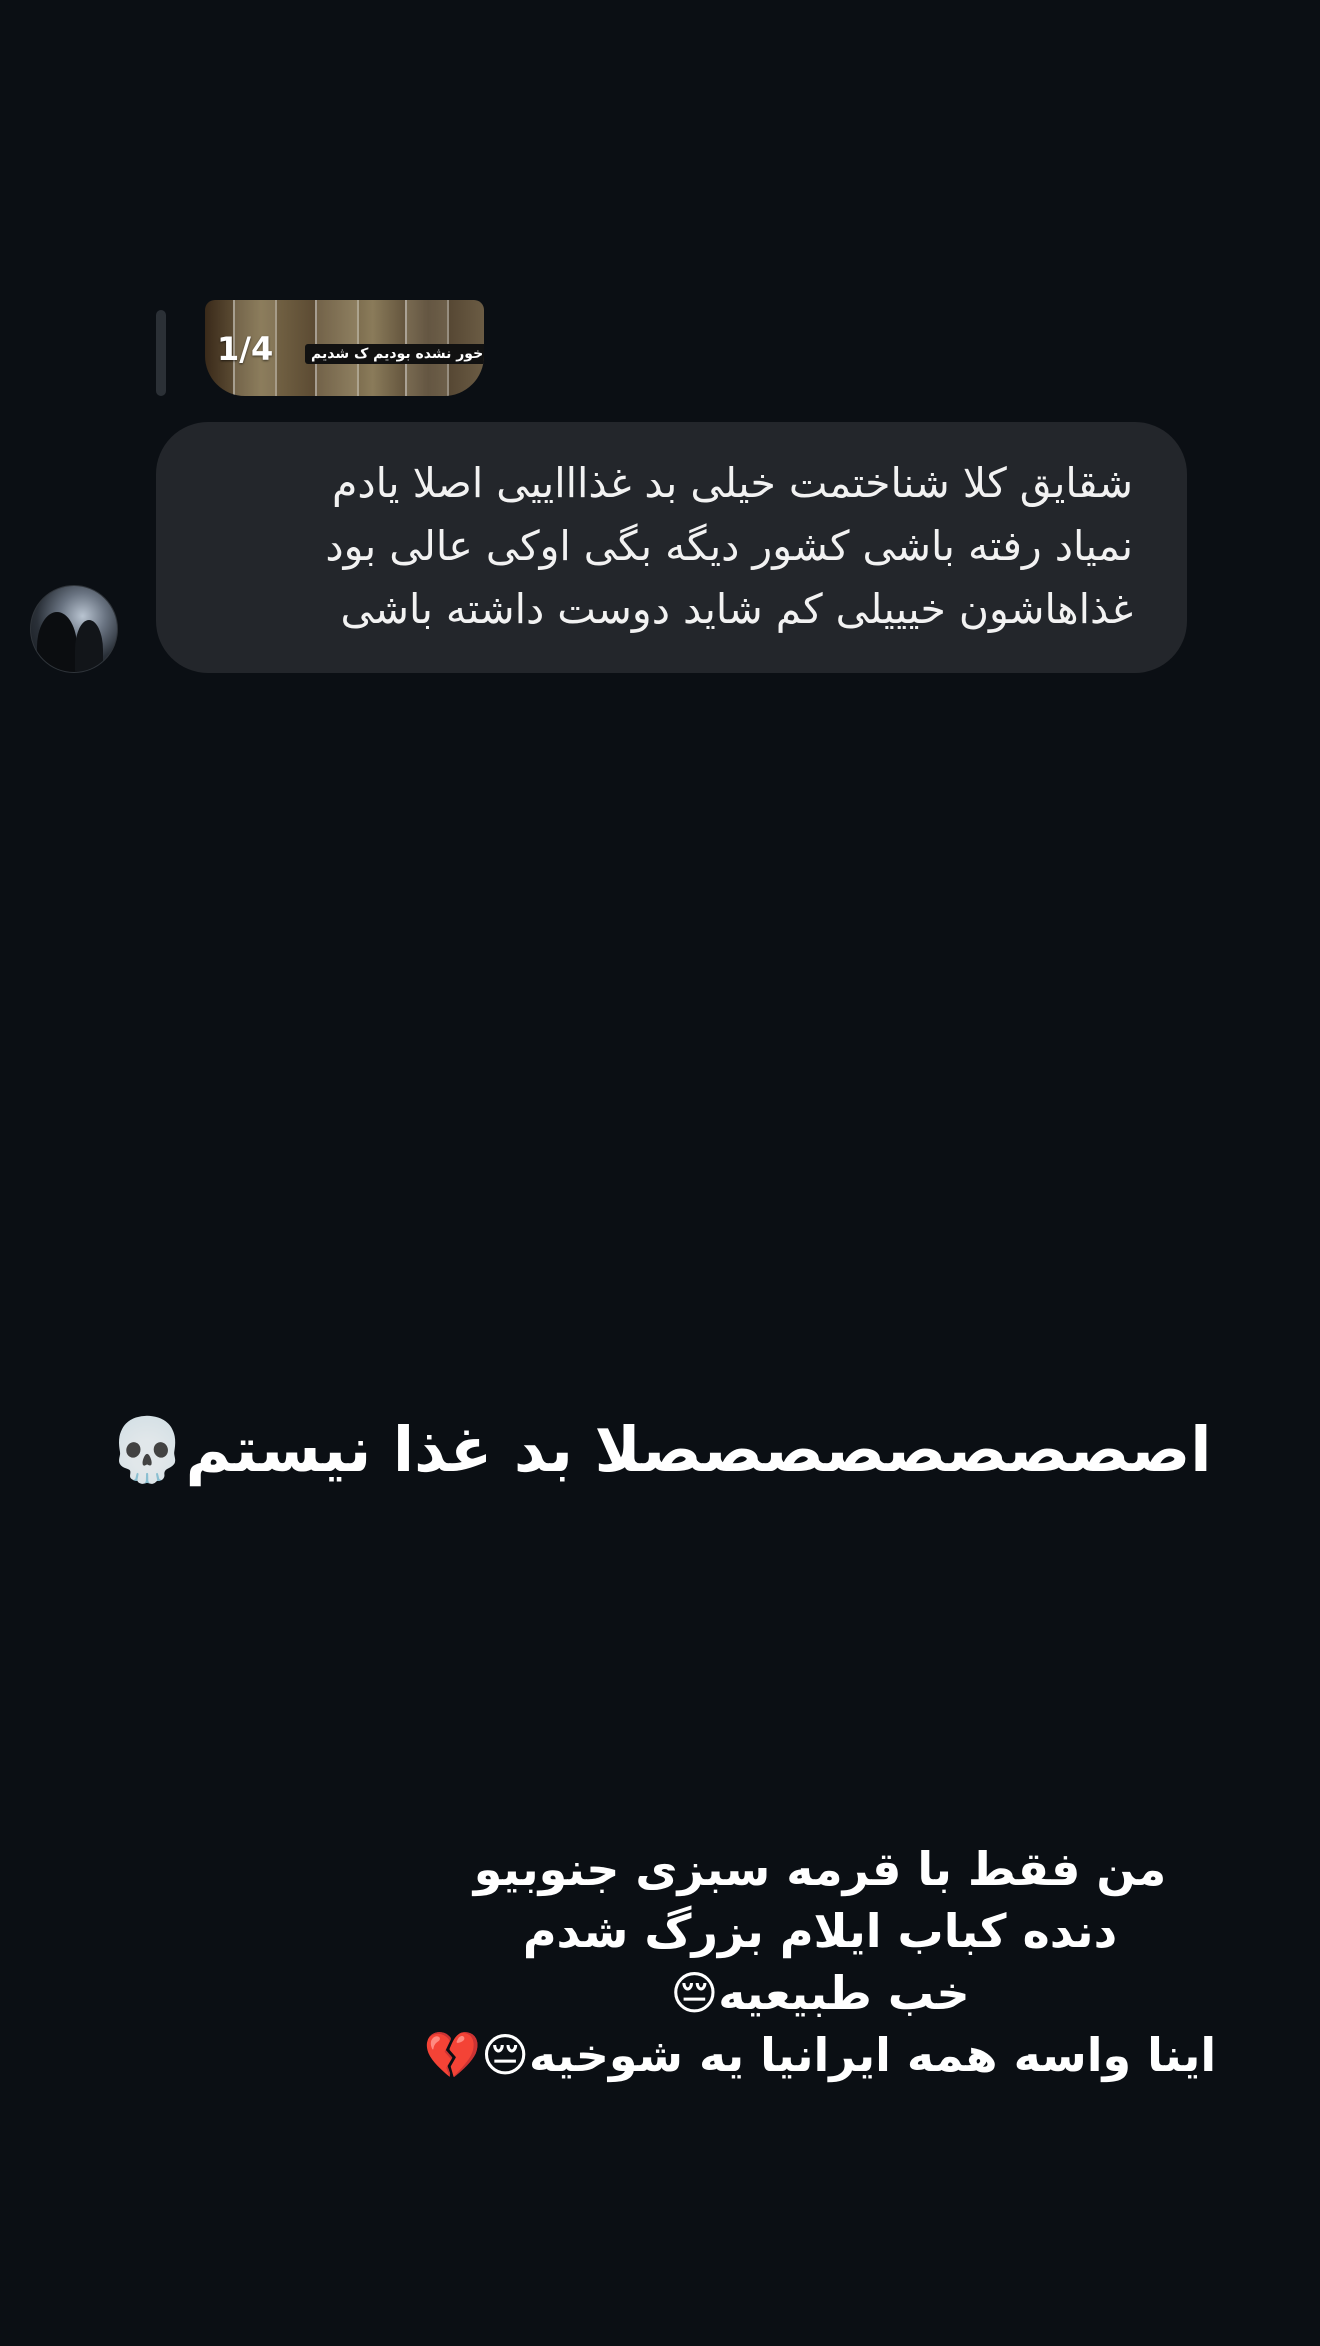  I want to click on overlay-text-line: خب طبیعیه😔, so click(820, 1993).